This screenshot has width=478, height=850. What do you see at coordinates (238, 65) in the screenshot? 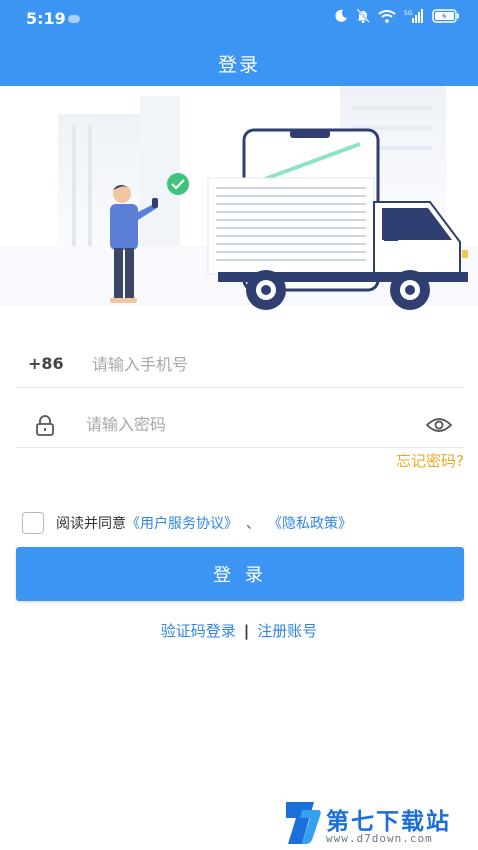
I see `page-title: 登录` at bounding box center [238, 65].